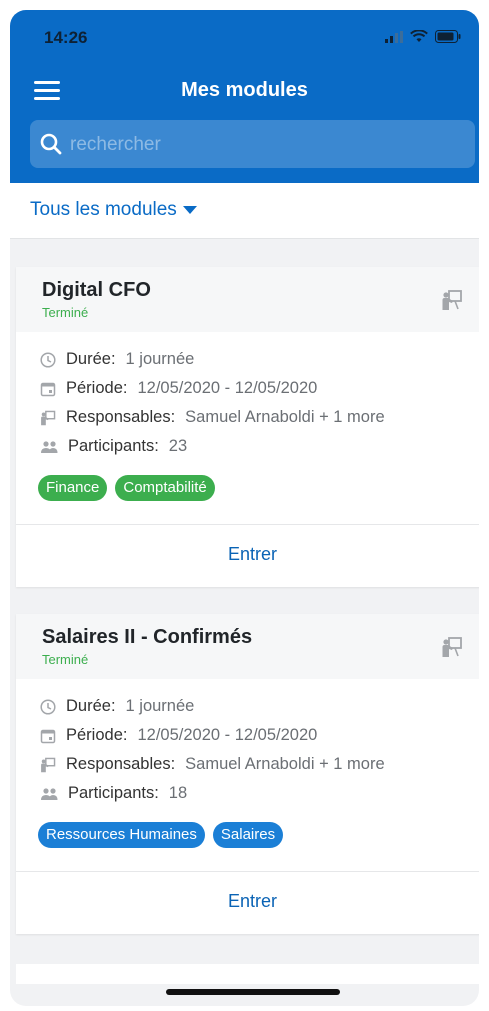  I want to click on tag-list: Ressources Humaines Salaires, so click(161, 835).